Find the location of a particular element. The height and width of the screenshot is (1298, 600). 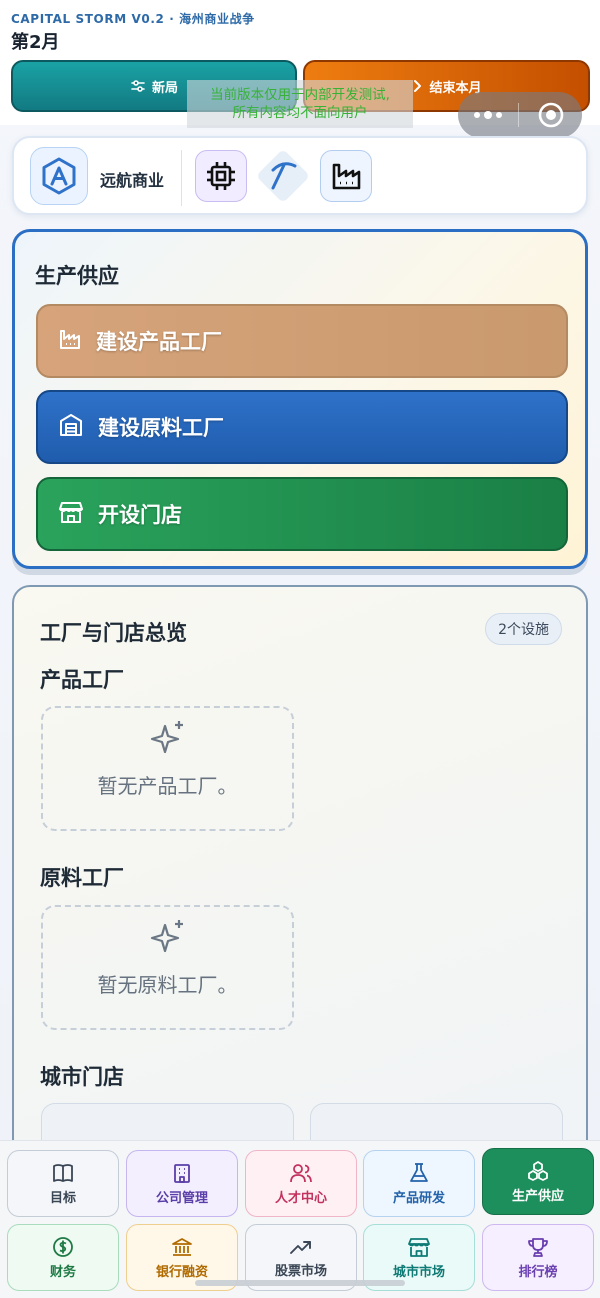

store-icon is located at coordinates (71, 514).